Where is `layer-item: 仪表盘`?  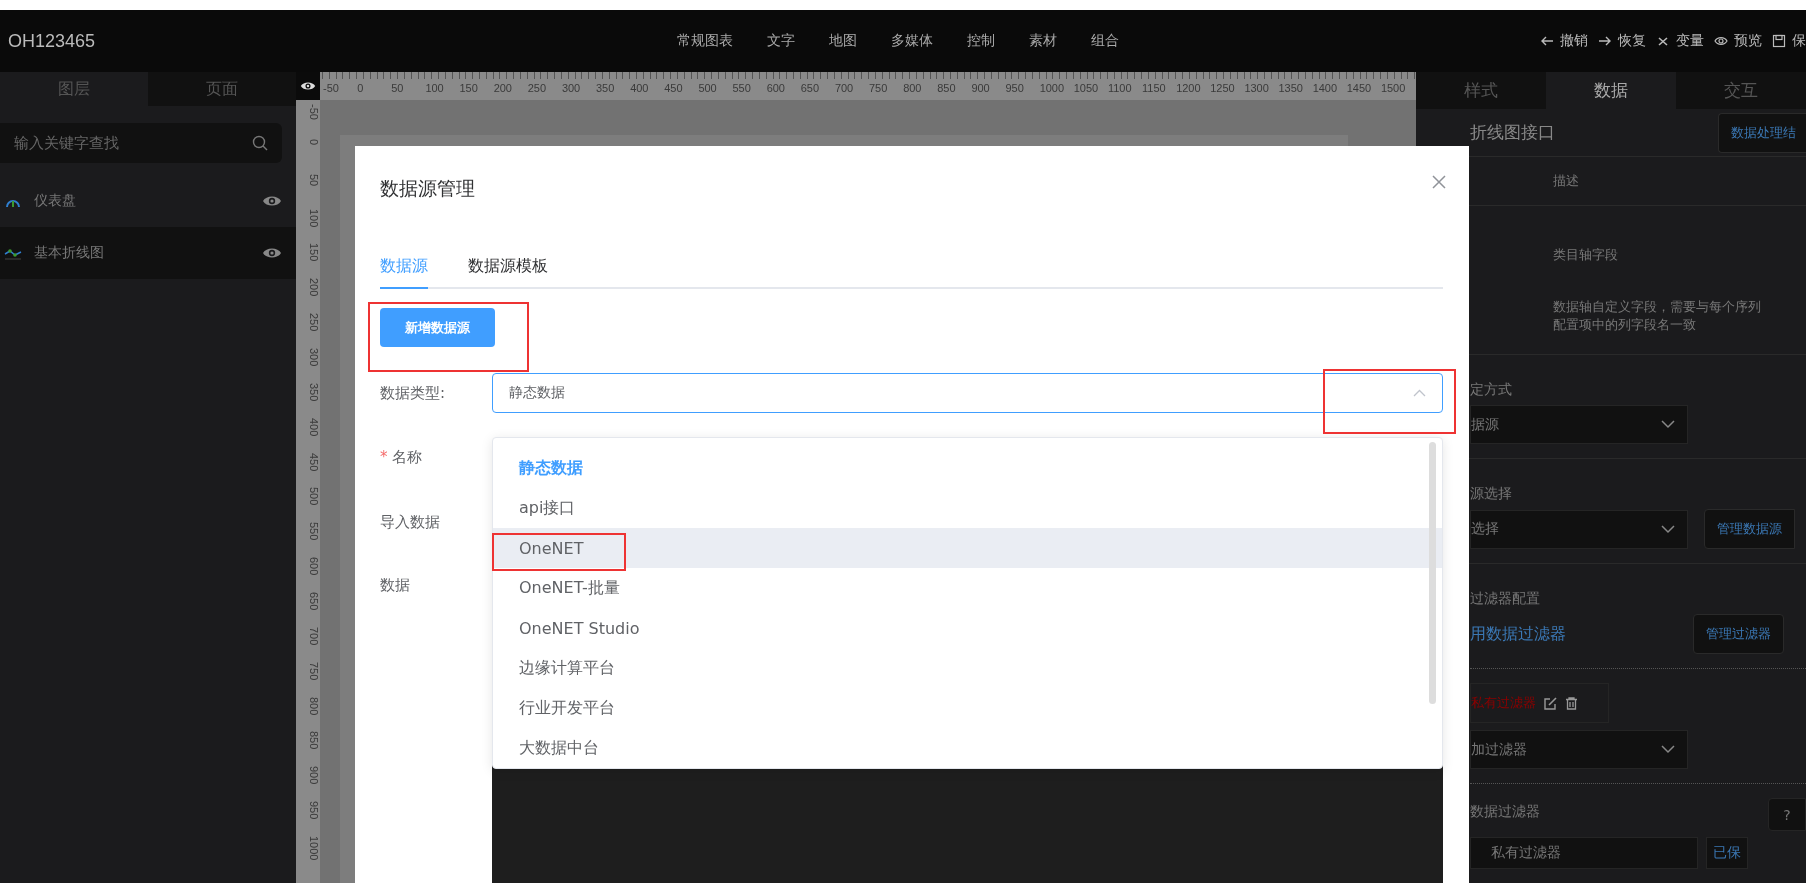 layer-item: 仪表盘 is located at coordinates (148, 201).